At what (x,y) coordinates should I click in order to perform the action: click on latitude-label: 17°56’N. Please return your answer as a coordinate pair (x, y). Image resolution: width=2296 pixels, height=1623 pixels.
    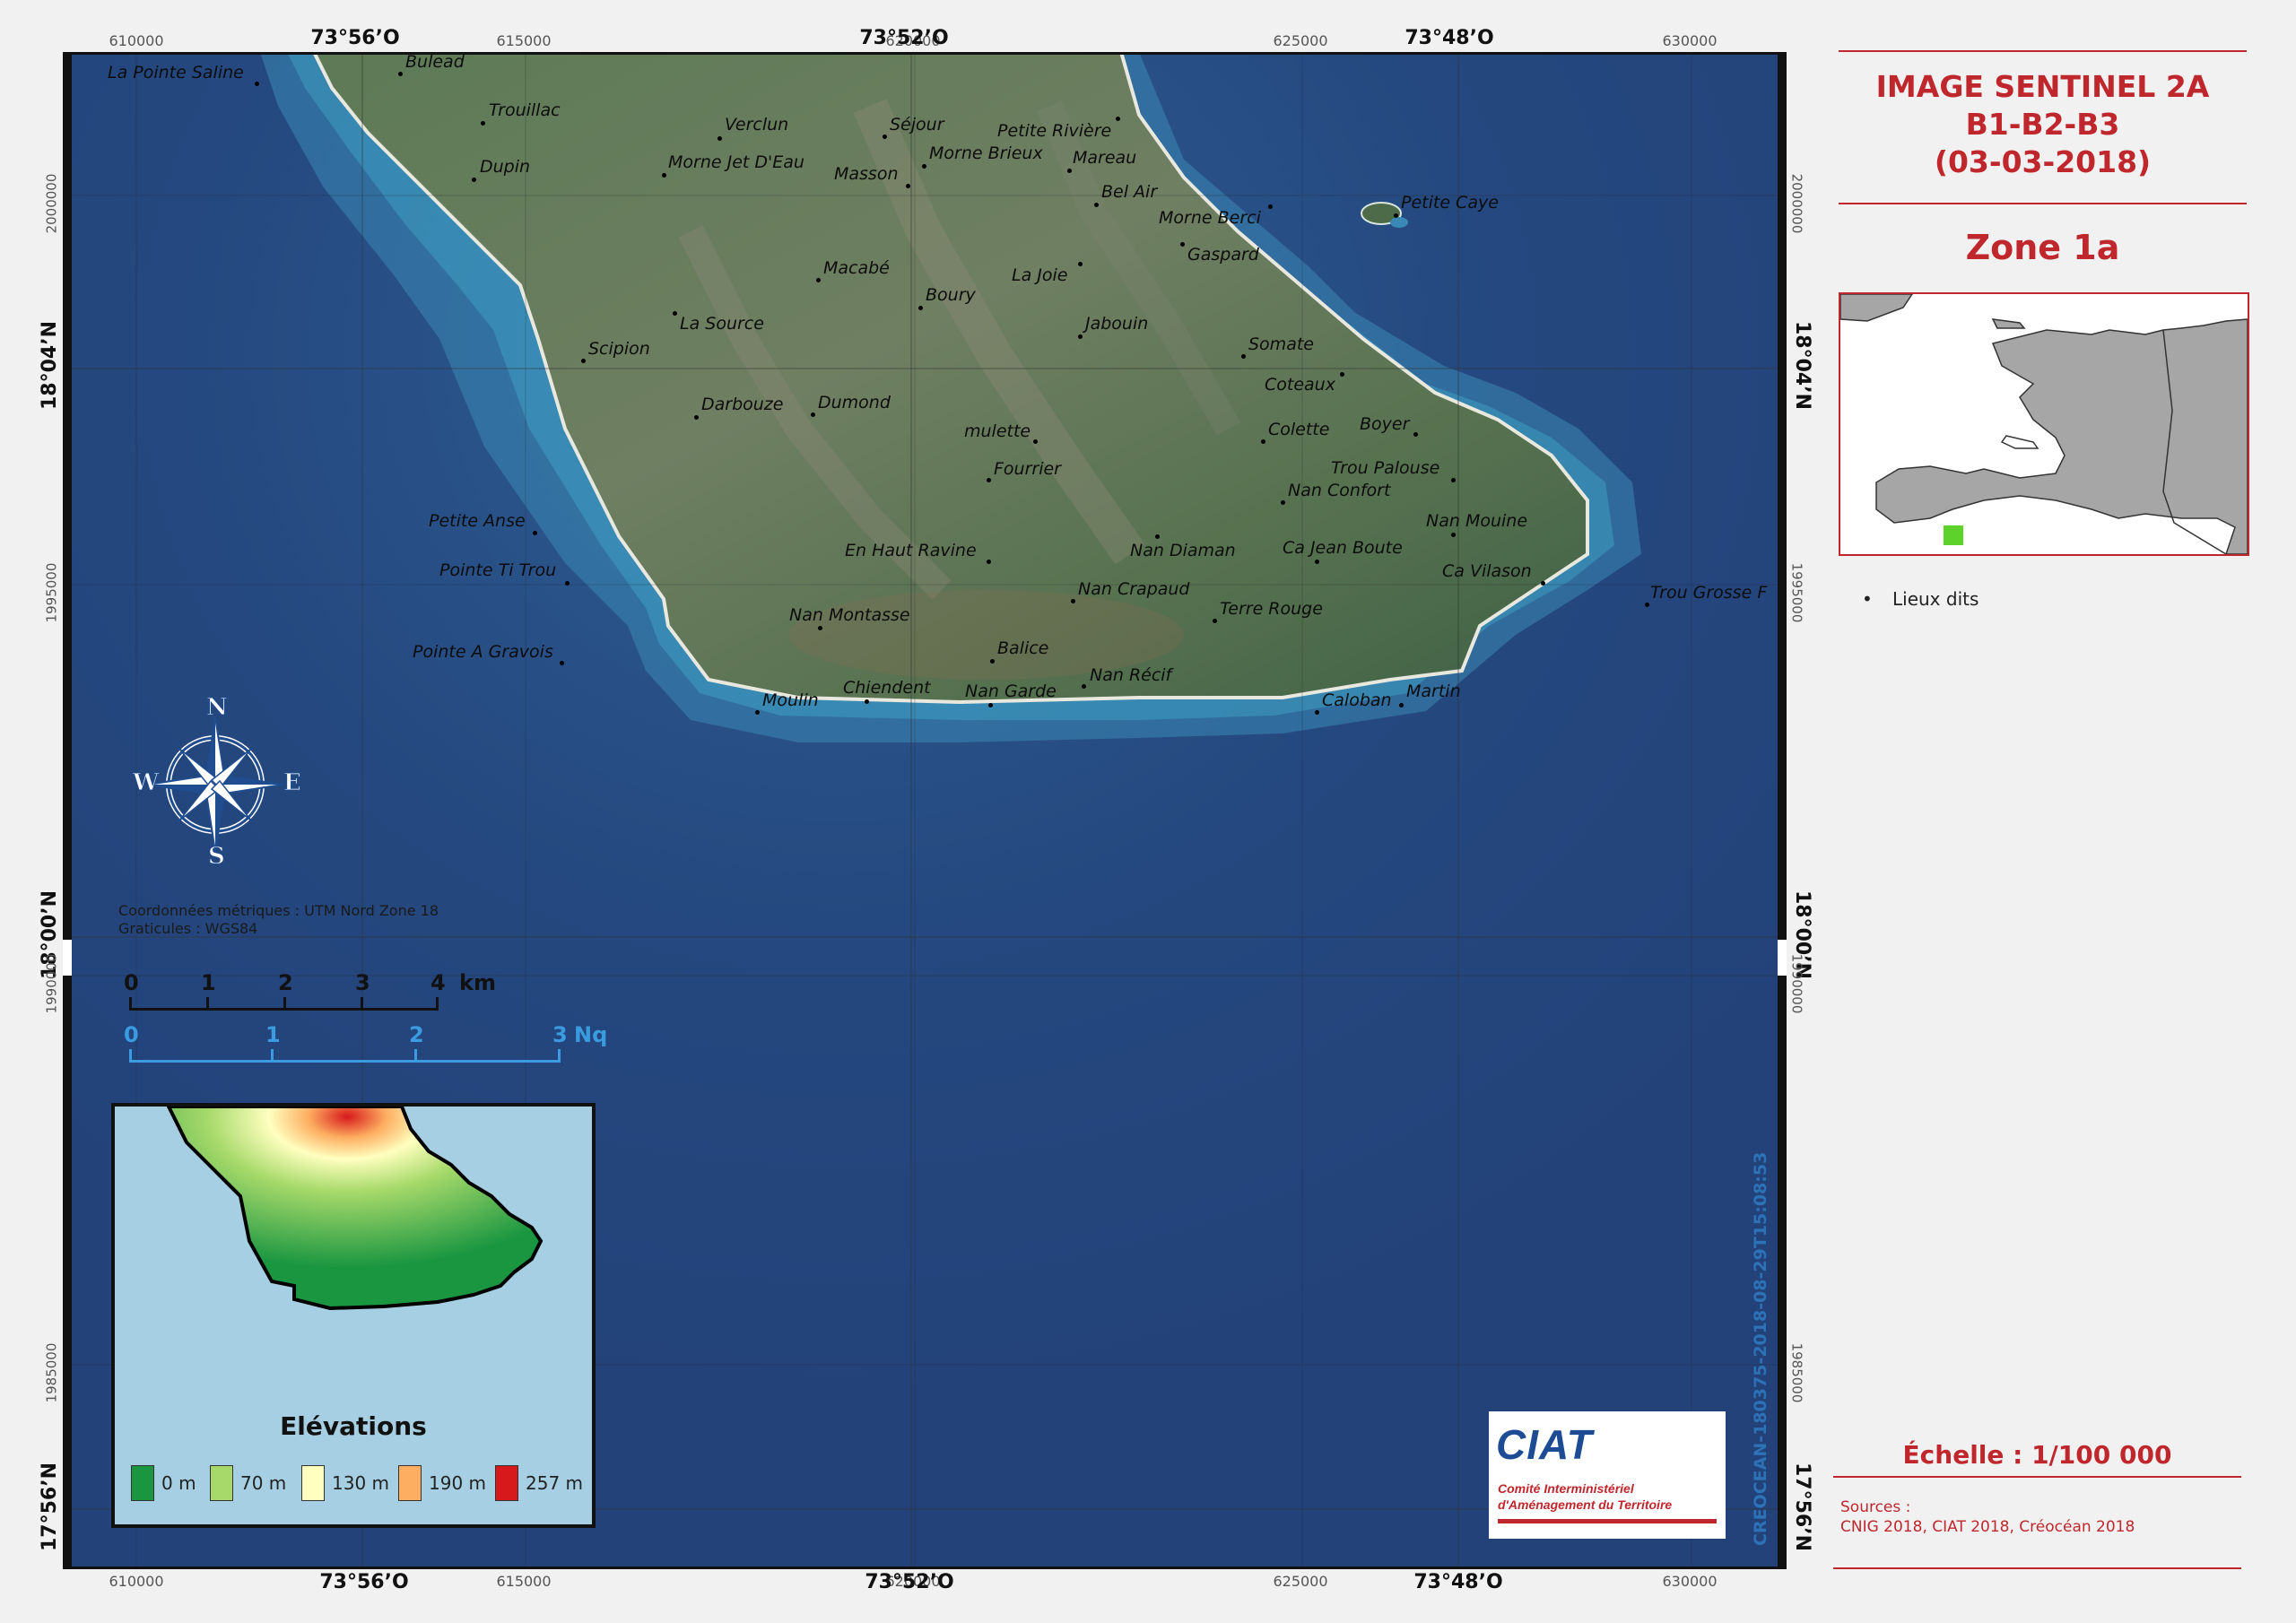
    Looking at the image, I should click on (1802, 1506).